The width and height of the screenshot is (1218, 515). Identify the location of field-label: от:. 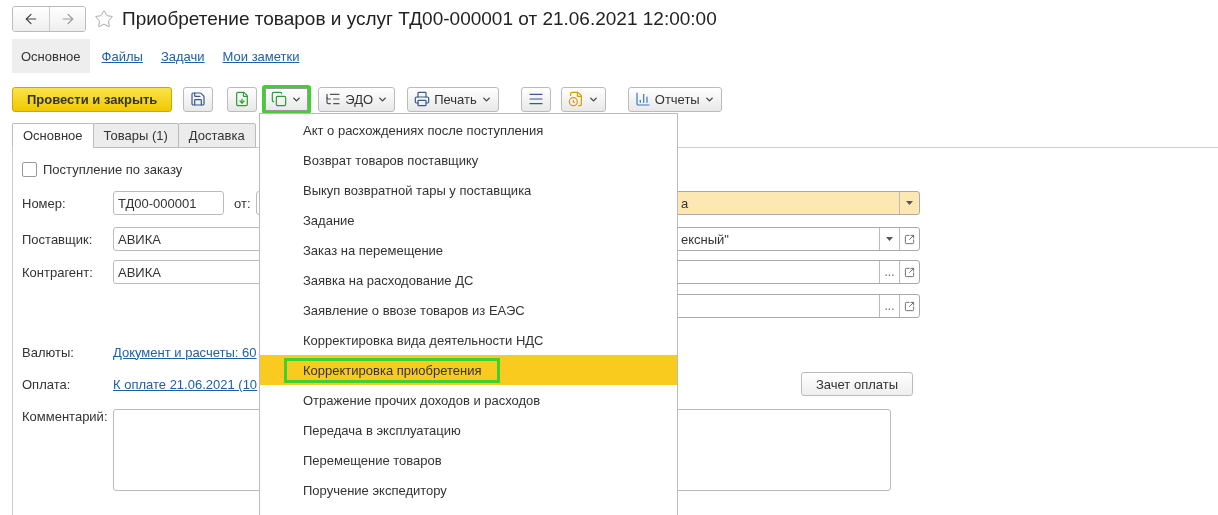
(242, 203).